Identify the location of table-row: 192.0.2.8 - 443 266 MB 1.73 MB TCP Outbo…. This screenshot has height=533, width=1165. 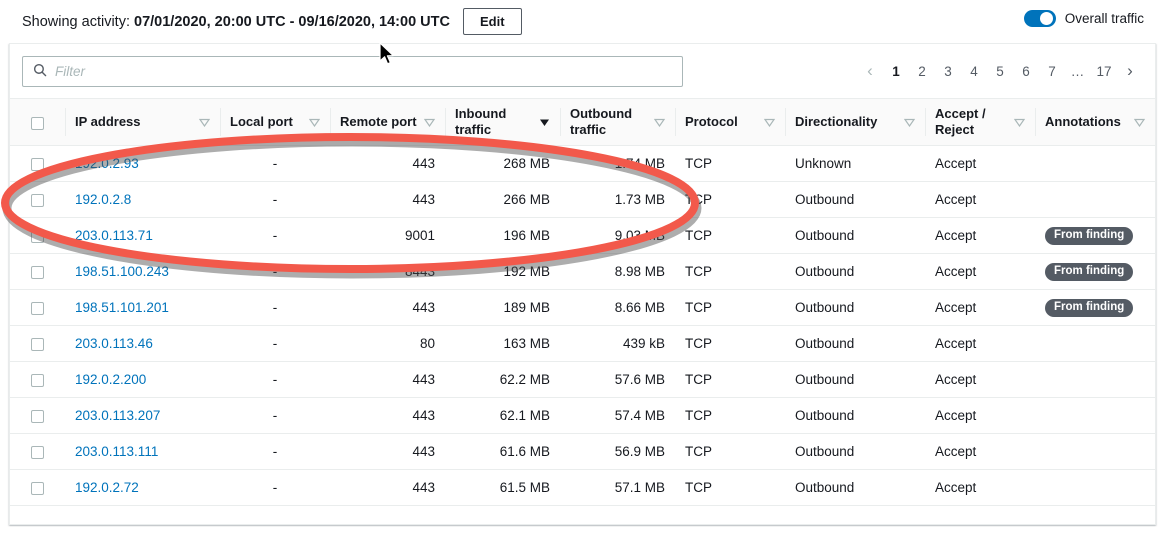
(582, 199).